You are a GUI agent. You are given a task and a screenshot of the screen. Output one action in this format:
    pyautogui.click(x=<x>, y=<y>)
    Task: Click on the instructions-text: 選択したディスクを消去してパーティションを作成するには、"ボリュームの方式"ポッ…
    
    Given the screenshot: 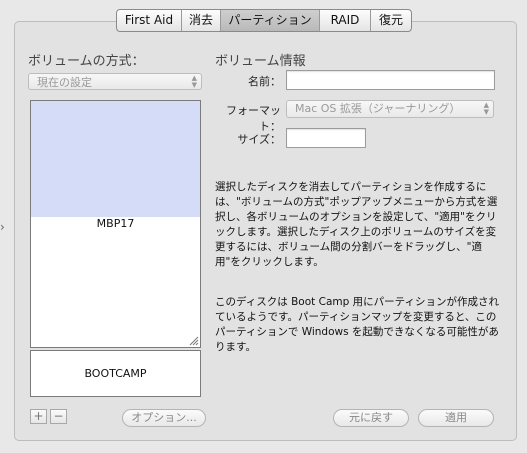 What is the action you would take?
    pyautogui.click(x=356, y=224)
    